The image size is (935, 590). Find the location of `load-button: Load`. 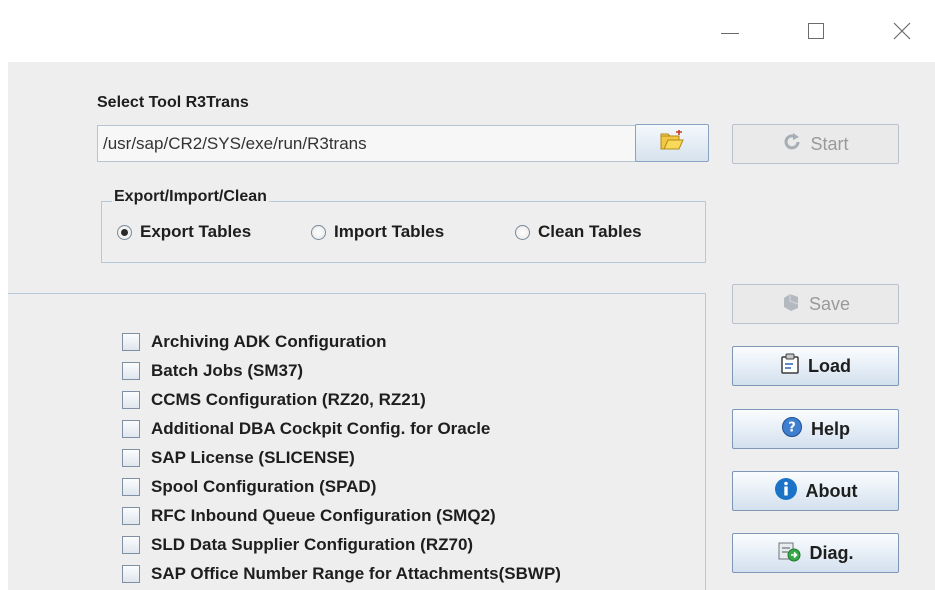

load-button: Load is located at coordinates (815, 366).